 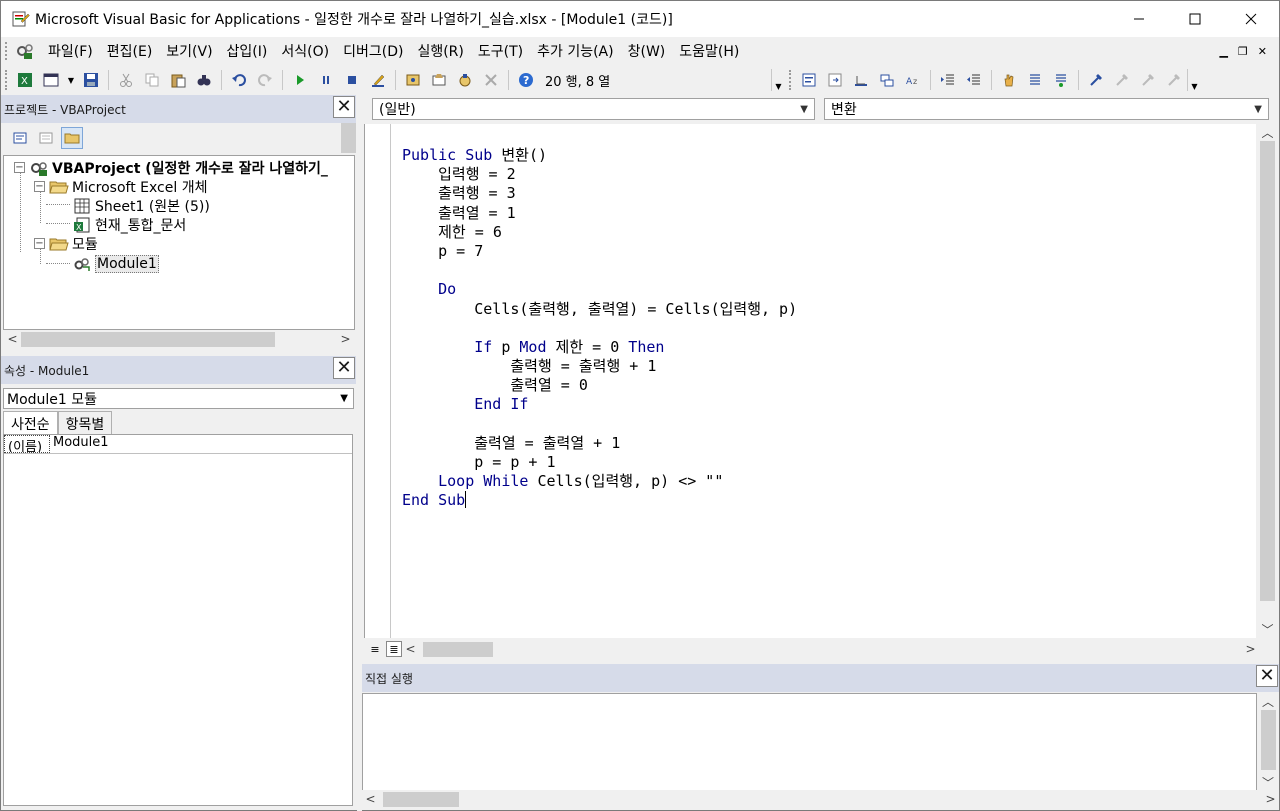 What do you see at coordinates (599, 443) in the screenshot?
I see `code-line: 출력열 = 출력열 + 1` at bounding box center [599, 443].